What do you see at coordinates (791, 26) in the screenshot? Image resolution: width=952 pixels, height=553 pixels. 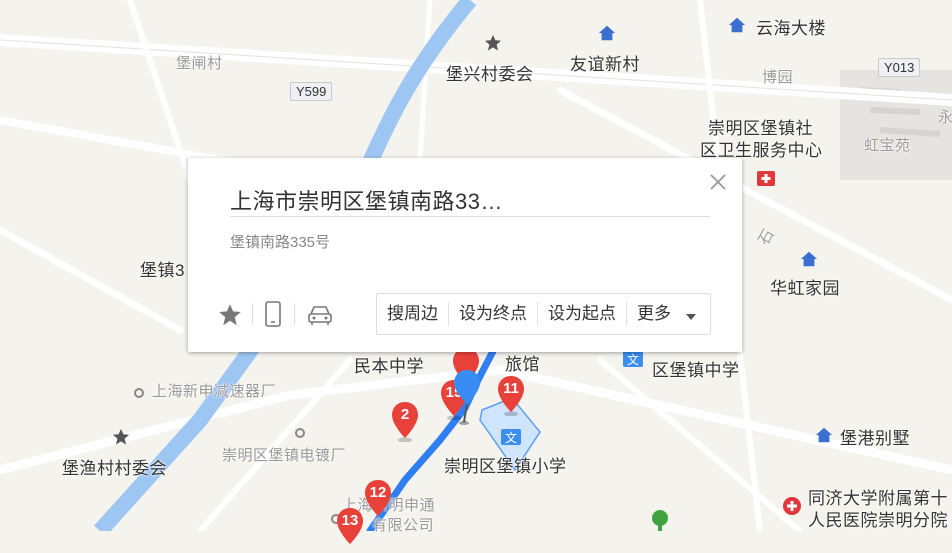 I see `map-label-yunhai-tower: 云海大楼` at bounding box center [791, 26].